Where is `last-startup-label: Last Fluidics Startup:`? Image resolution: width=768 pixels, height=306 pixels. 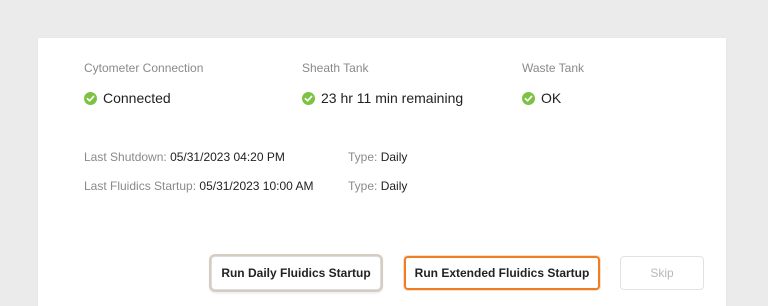
last-startup-label: Last Fluidics Startup: is located at coordinates (140, 186).